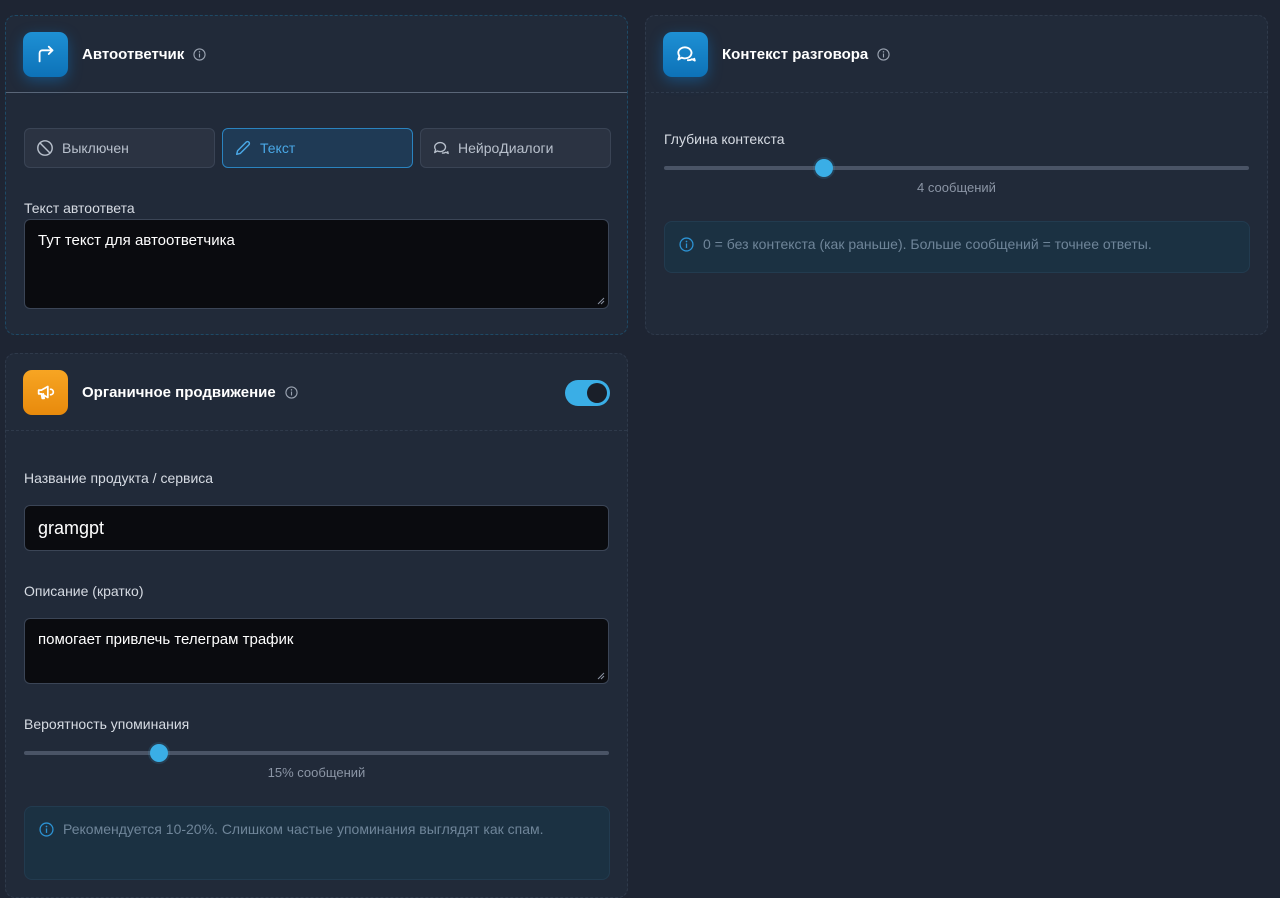 The width and height of the screenshot is (1280, 898). I want to click on product-name-label: Название продукта / сервиса, so click(119, 478).